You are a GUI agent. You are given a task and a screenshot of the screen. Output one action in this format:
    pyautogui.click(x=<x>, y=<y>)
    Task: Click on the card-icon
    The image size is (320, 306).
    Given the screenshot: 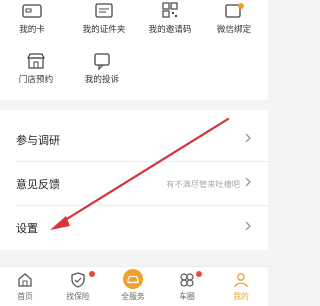 What is the action you would take?
    pyautogui.click(x=32, y=11)
    